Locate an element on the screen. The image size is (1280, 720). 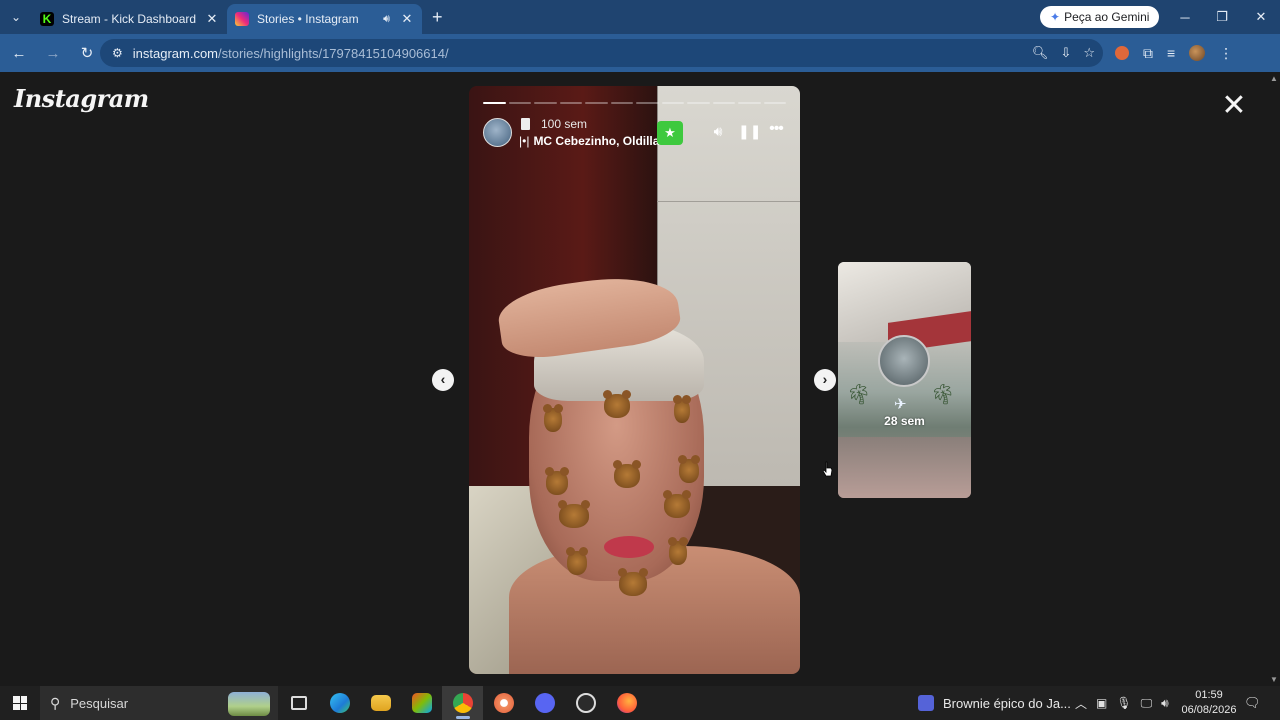
network-icon: 🖵︎ is located at coordinates (1147, 703).